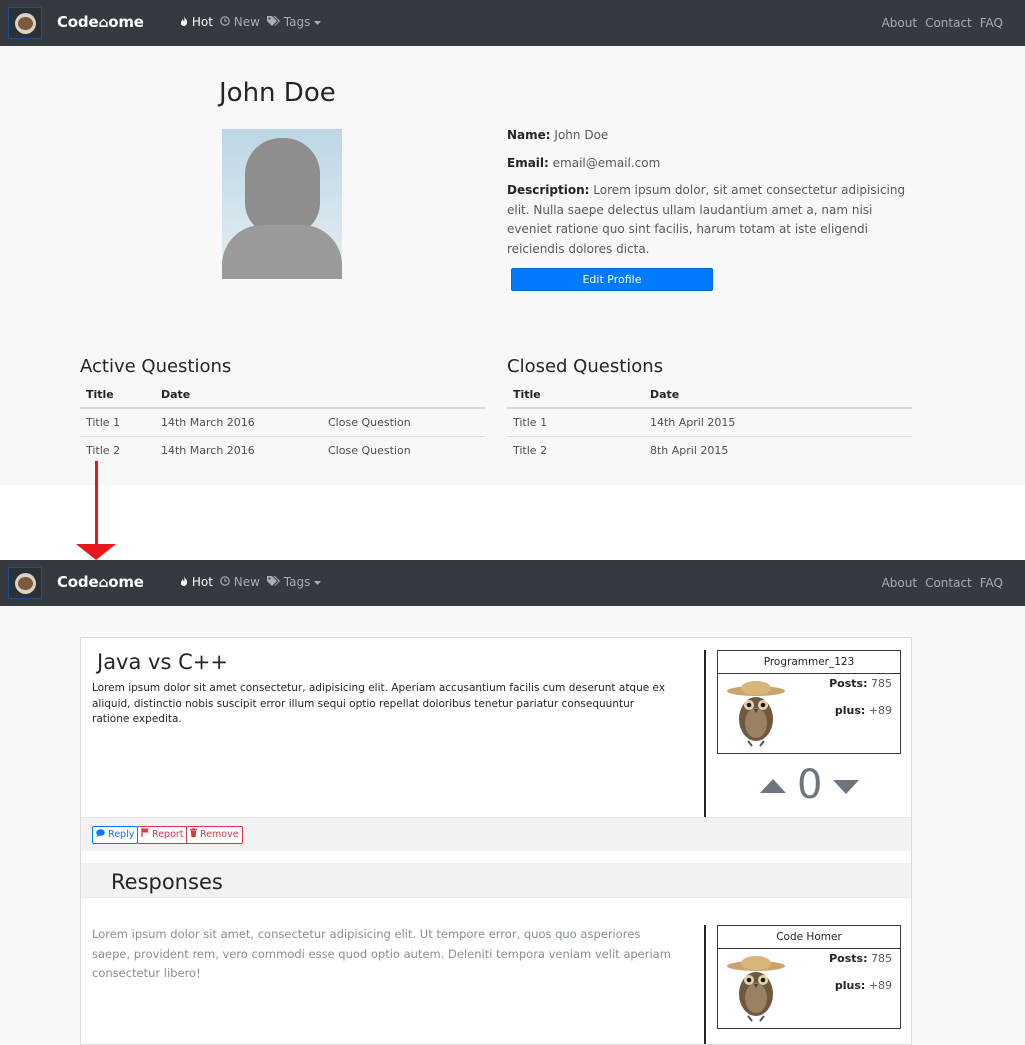 The height and width of the screenshot is (1045, 1025). What do you see at coordinates (277, 93) in the screenshot?
I see `profile-title: John Doe` at bounding box center [277, 93].